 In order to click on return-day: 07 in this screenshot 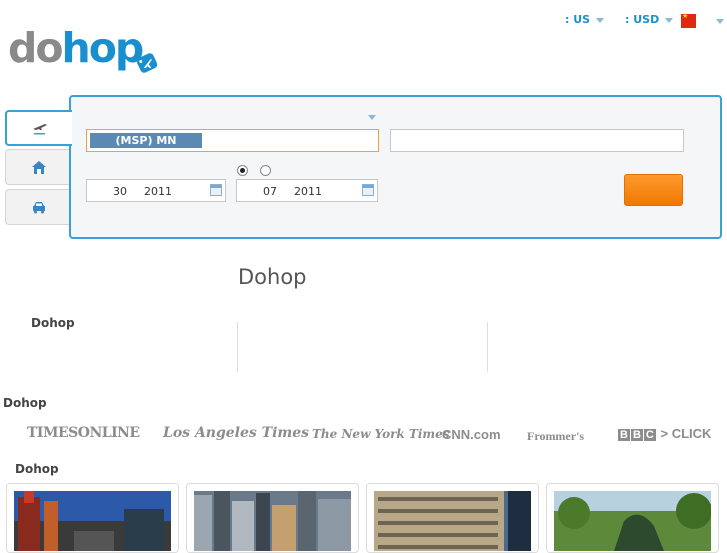, I will do `click(270, 191)`.